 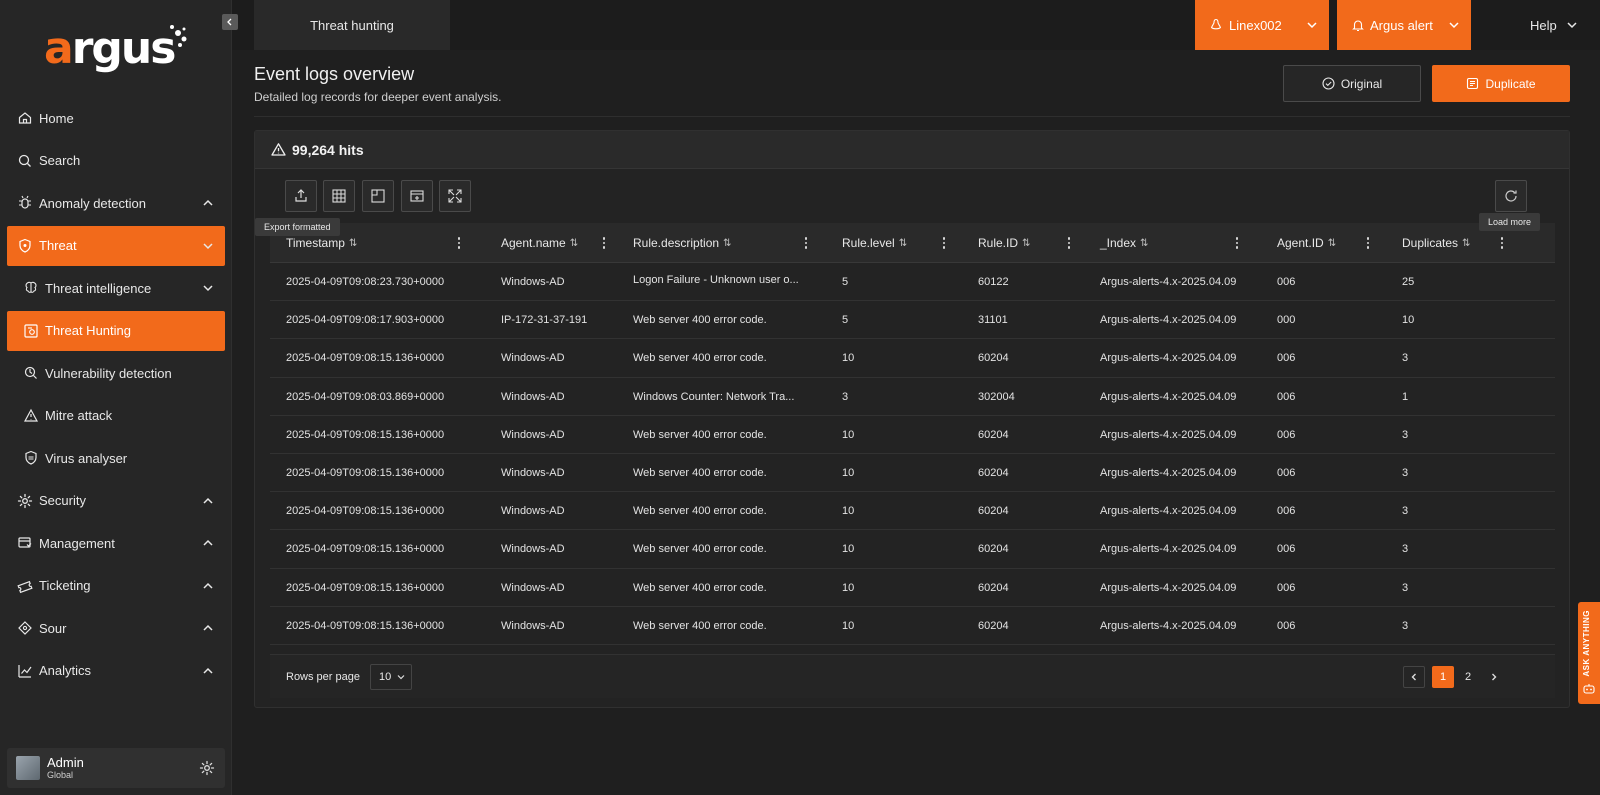 I want to click on column-header: Rule.ID ⇅, so click(x=1004, y=243).